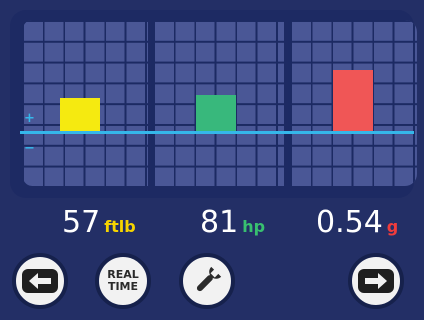 The height and width of the screenshot is (320, 424). What do you see at coordinates (120, 226) in the screenshot?
I see `torque-unit: ftlb` at bounding box center [120, 226].